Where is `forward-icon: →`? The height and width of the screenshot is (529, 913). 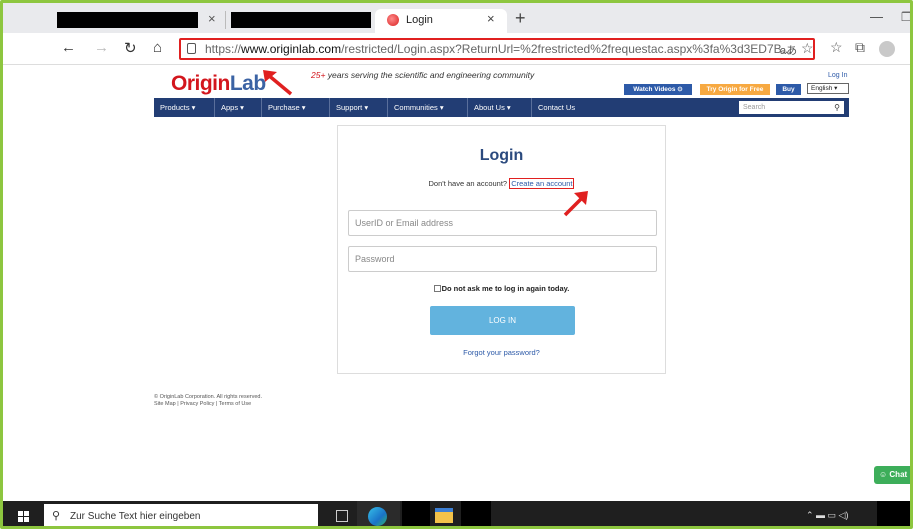
forward-icon: → is located at coordinates (101, 47).